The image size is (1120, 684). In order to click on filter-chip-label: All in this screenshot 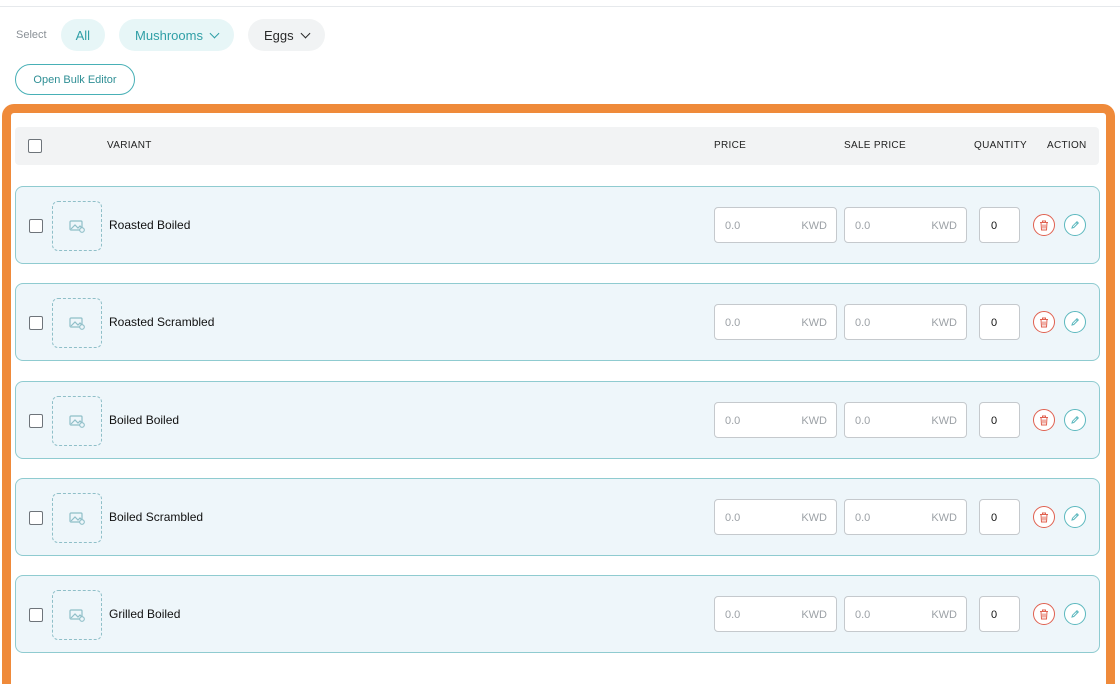, I will do `click(83, 35)`.